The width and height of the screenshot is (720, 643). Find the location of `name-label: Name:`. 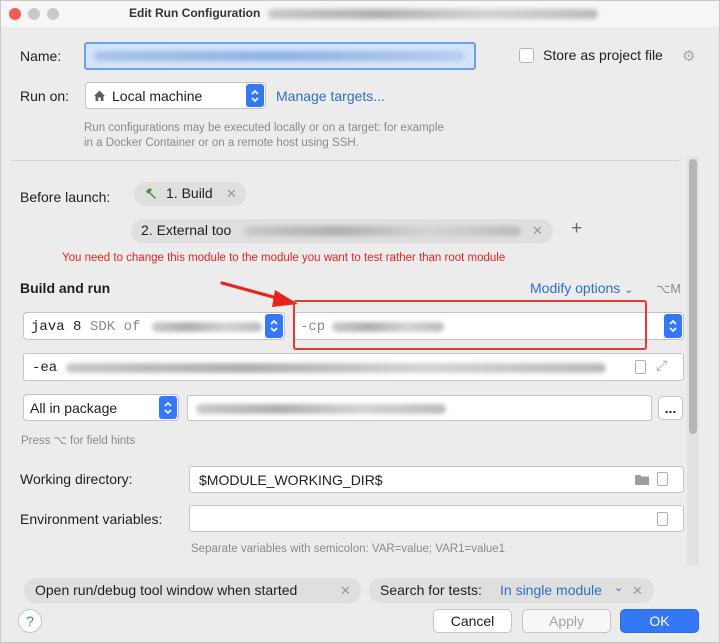

name-label: Name: is located at coordinates (41, 56).